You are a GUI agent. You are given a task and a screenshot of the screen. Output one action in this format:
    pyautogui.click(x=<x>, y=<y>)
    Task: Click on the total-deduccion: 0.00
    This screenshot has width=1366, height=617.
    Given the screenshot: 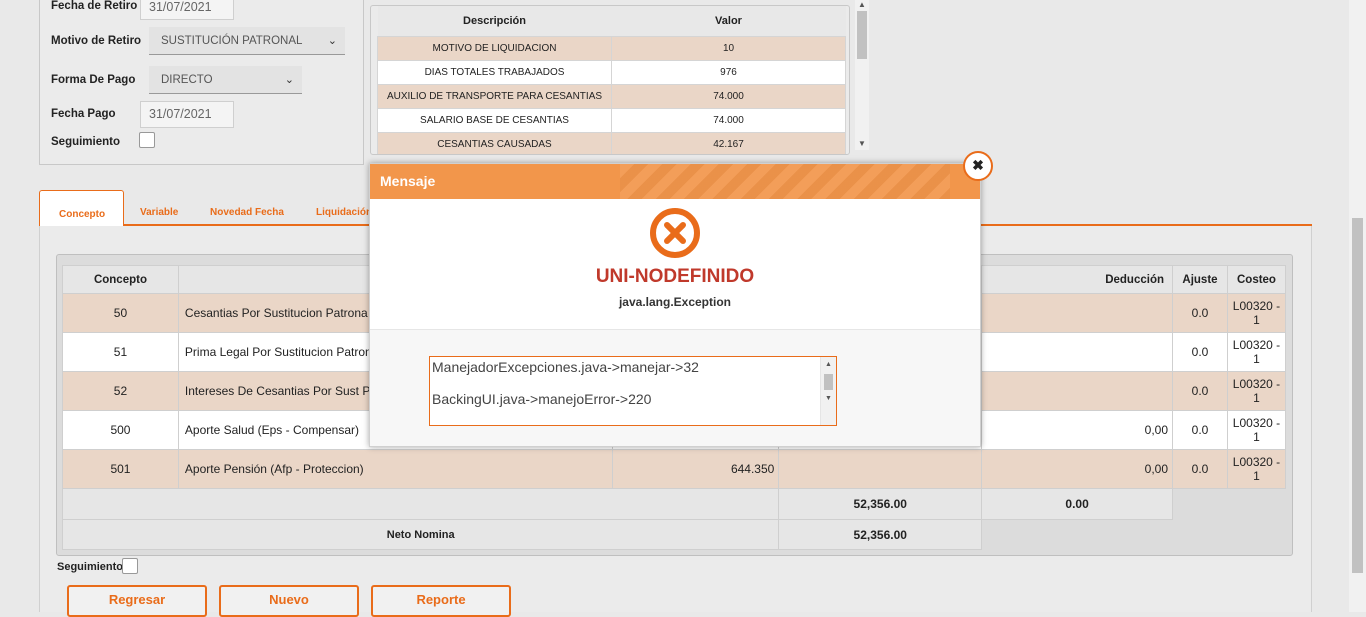 What is the action you would take?
    pyautogui.click(x=1077, y=504)
    